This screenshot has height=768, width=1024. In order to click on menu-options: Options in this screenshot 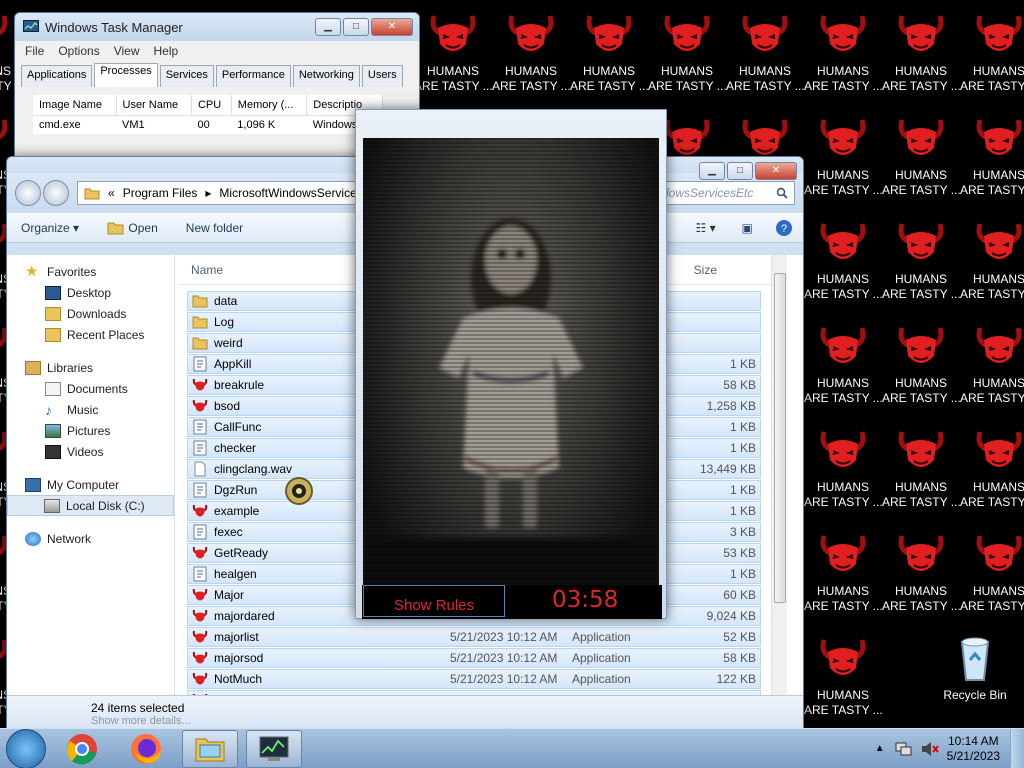, I will do `click(78, 51)`.